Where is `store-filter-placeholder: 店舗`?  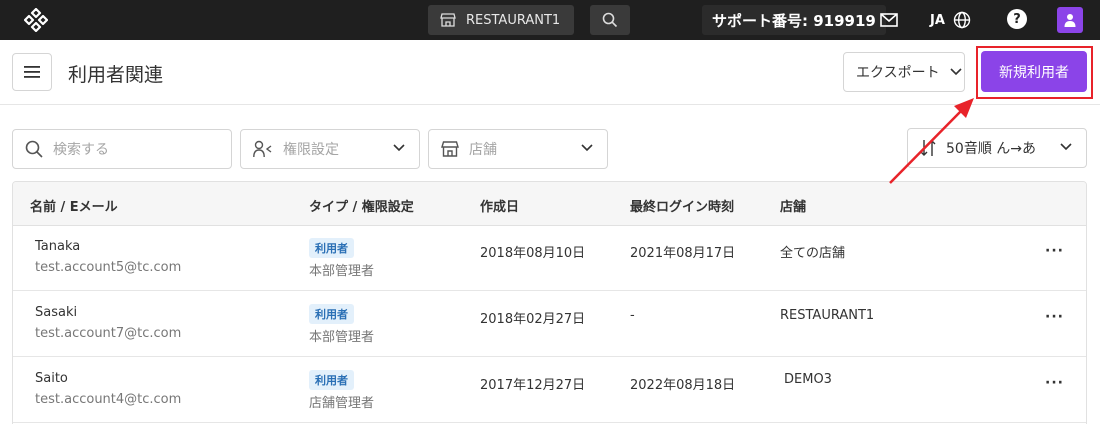
store-filter-placeholder: 店舗 is located at coordinates (483, 150).